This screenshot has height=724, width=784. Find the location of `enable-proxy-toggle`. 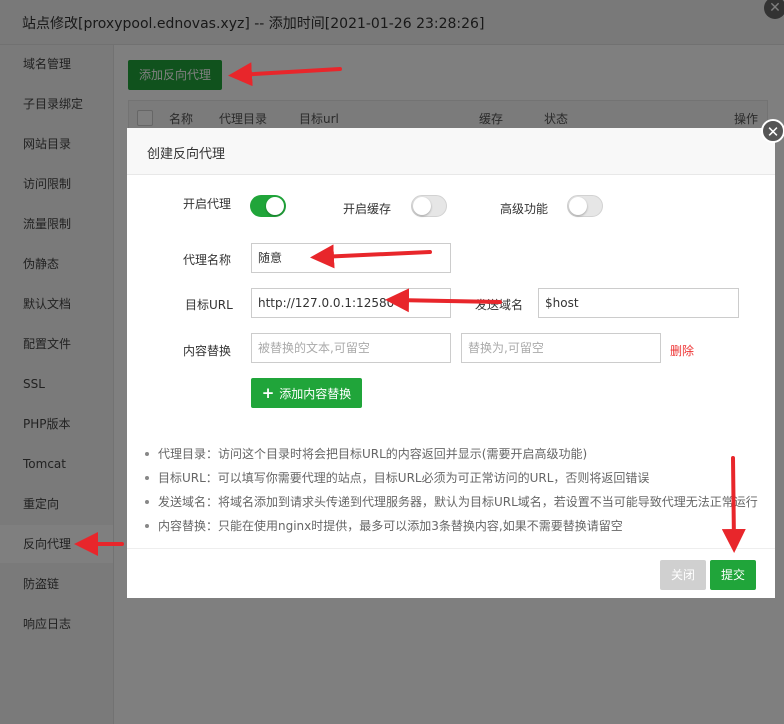

enable-proxy-toggle is located at coordinates (268, 206).